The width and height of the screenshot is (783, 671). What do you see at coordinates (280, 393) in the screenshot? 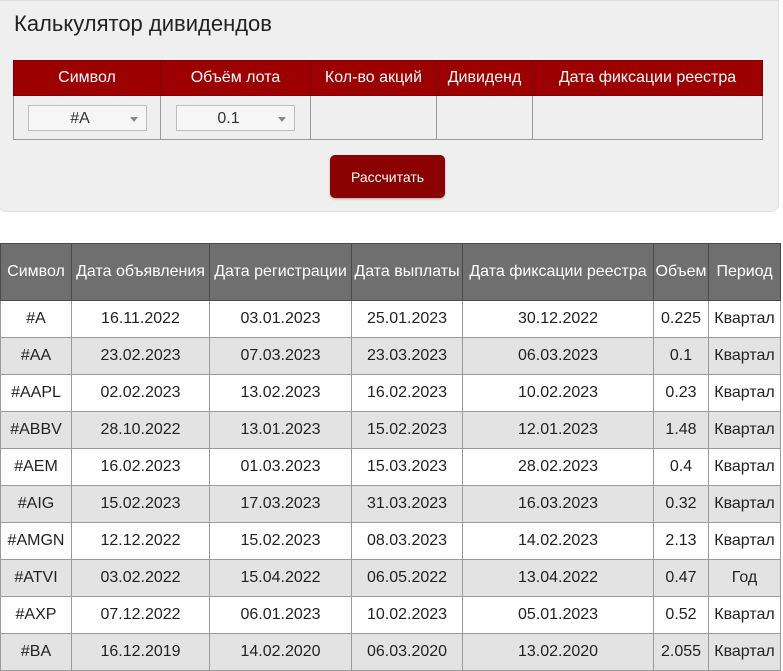
I see `registration-date-cell: 13.02.2023` at bounding box center [280, 393].